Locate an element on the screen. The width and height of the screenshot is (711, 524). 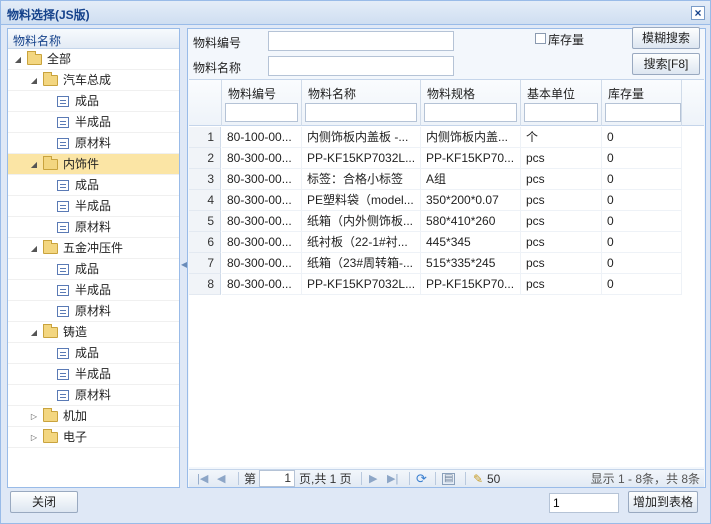
column-header-stock: 库存量 is located at coordinates (642, 103).